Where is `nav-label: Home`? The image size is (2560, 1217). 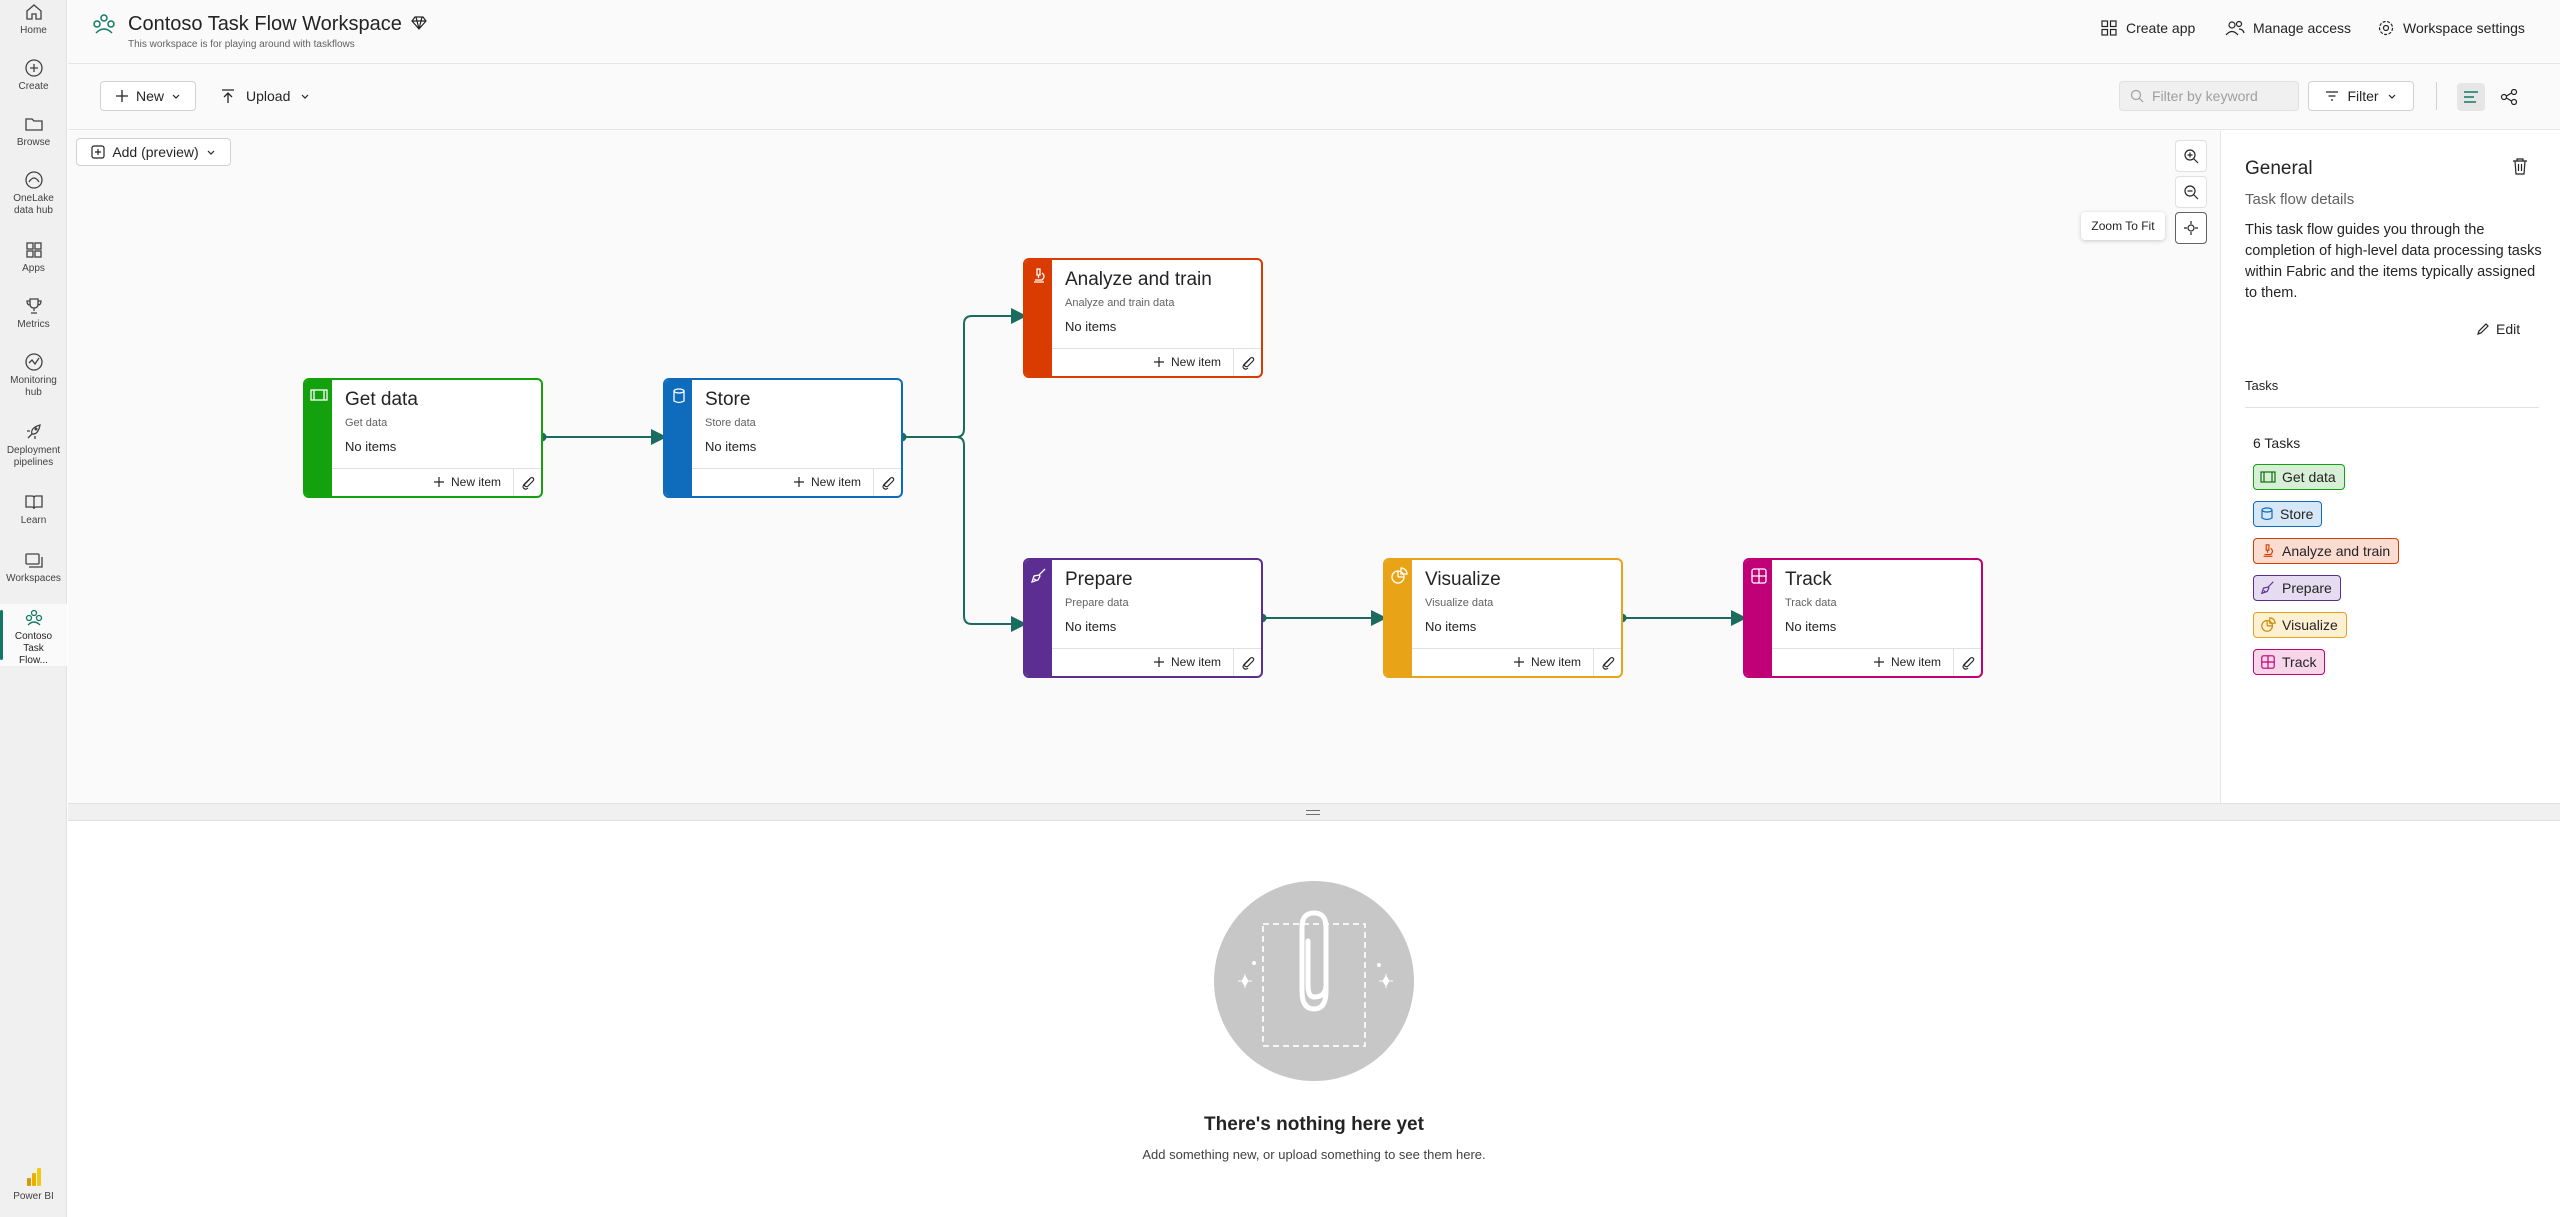
nav-label: Home is located at coordinates (33, 30).